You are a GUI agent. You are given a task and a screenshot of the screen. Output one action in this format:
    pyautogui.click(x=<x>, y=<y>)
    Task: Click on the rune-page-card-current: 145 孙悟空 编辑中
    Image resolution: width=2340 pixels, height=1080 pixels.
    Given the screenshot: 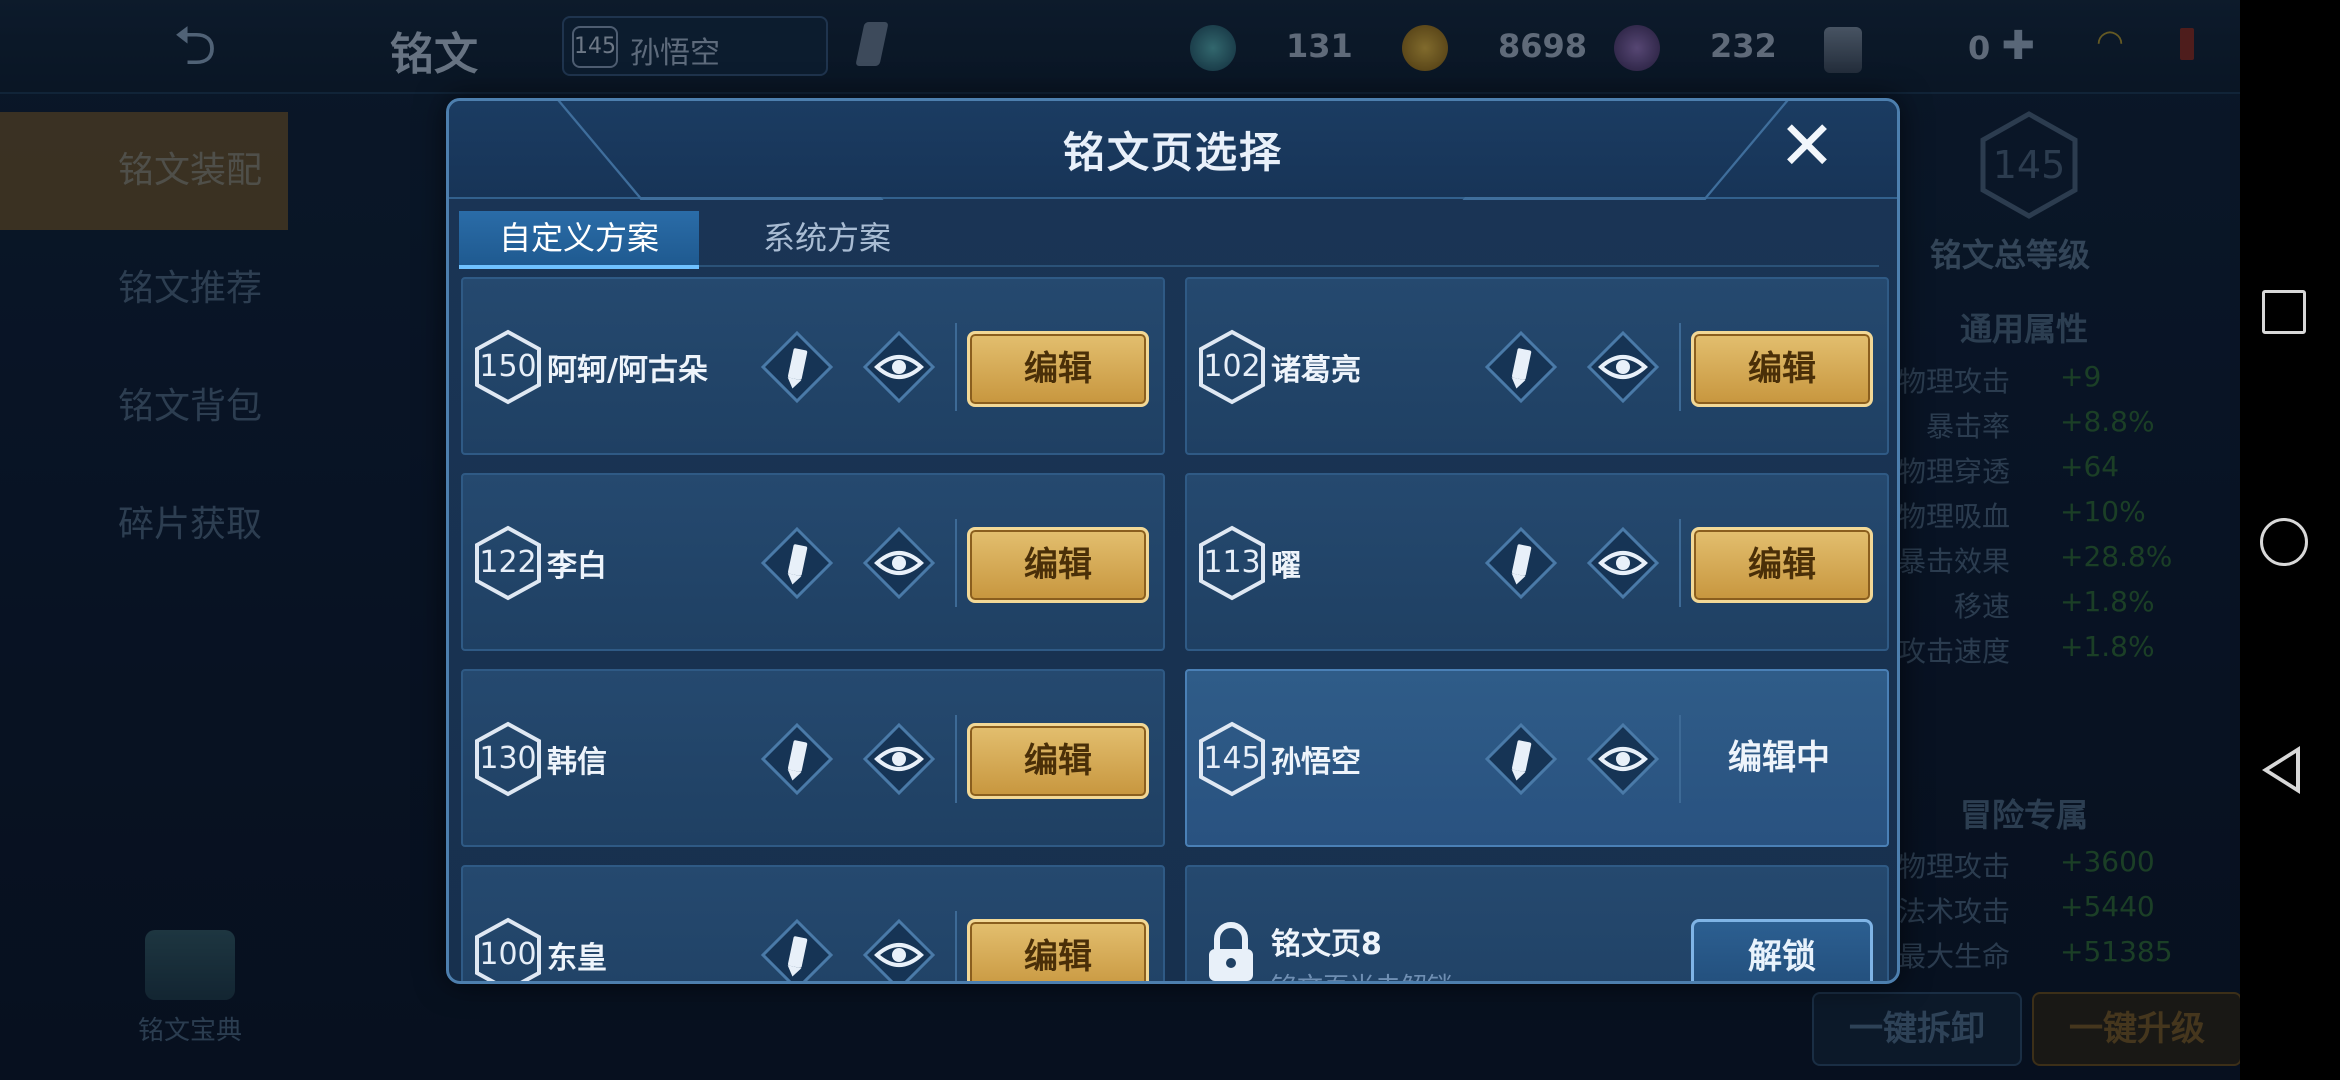 What is the action you would take?
    pyautogui.click(x=1537, y=758)
    